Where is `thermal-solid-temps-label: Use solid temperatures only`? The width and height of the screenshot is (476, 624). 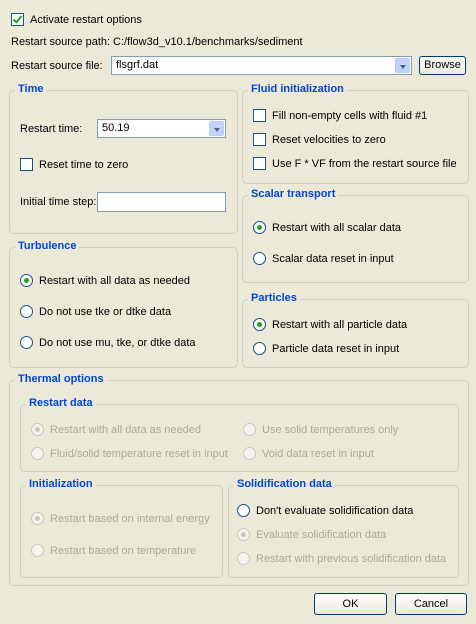
thermal-solid-temps-label: Use solid temperatures only is located at coordinates (330, 429).